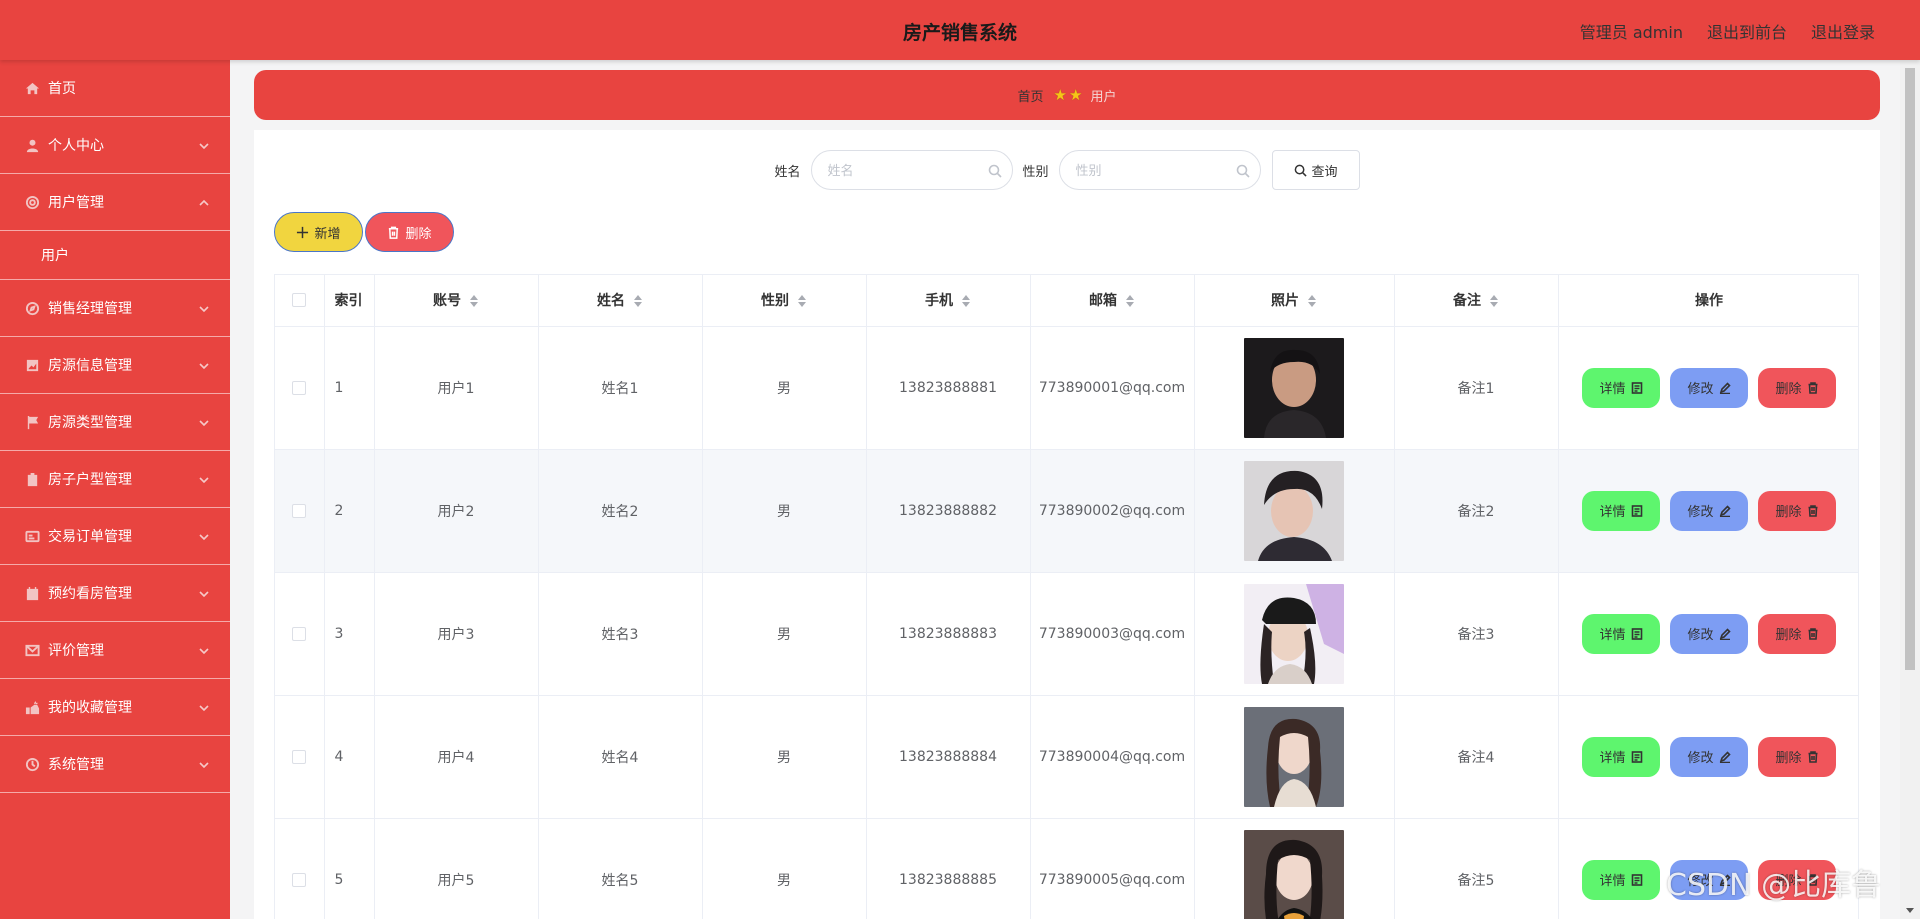  I want to click on sidebar-item-listing-info: 房源信息管理, so click(115, 365).